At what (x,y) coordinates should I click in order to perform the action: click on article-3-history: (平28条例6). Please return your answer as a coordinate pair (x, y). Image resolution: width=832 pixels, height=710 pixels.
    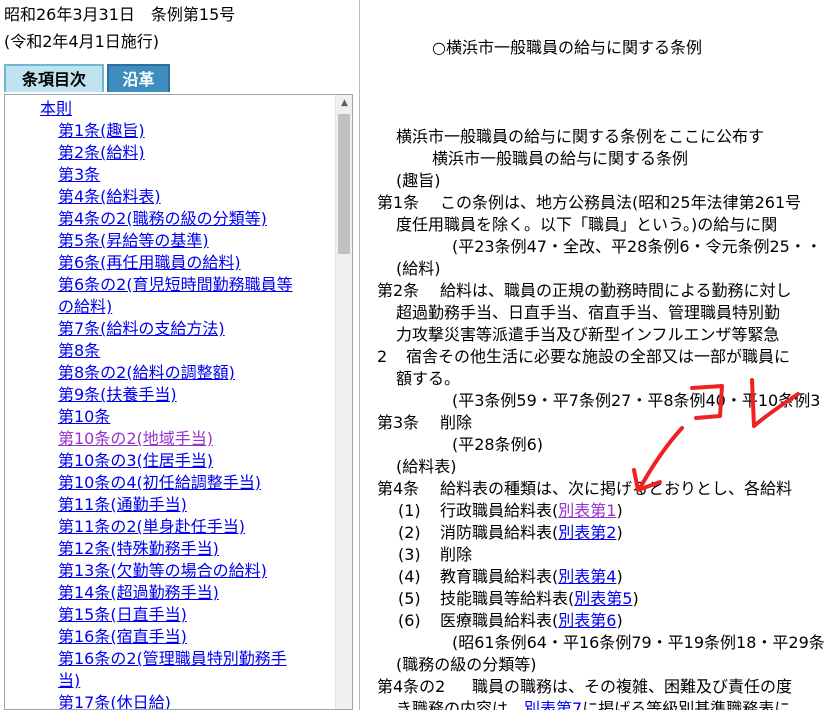
    Looking at the image, I should click on (498, 444).